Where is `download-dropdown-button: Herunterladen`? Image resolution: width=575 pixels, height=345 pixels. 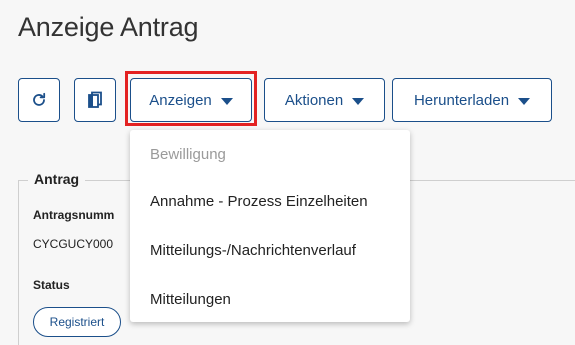 download-dropdown-button: Herunterladen is located at coordinates (472, 100).